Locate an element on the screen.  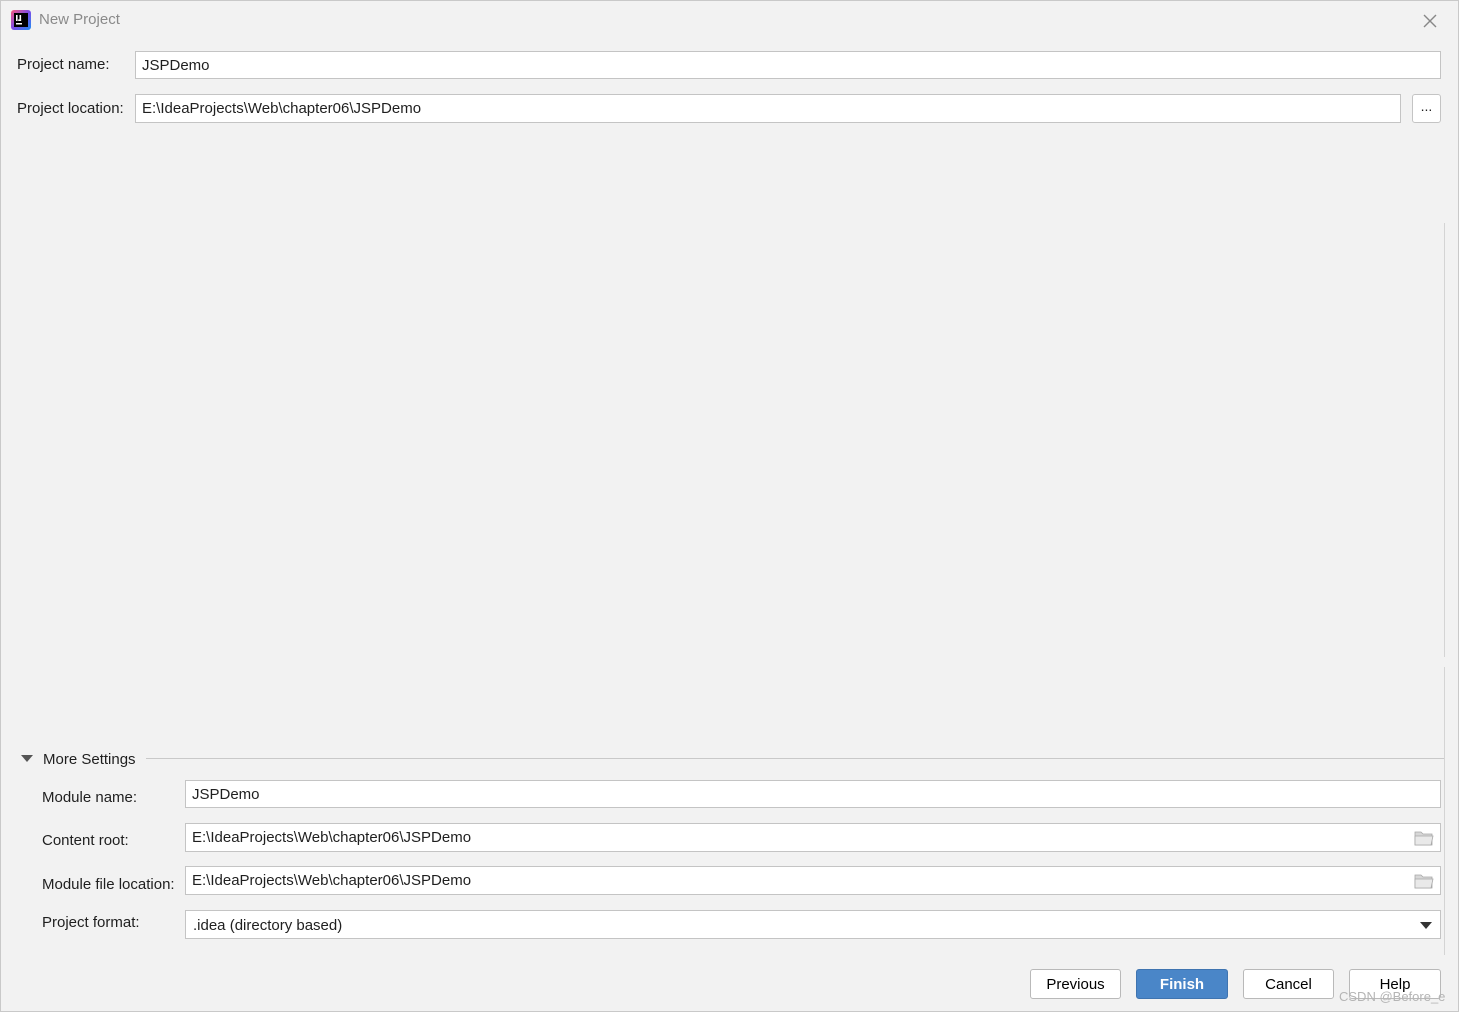
content-root-field is located at coordinates (813, 837).